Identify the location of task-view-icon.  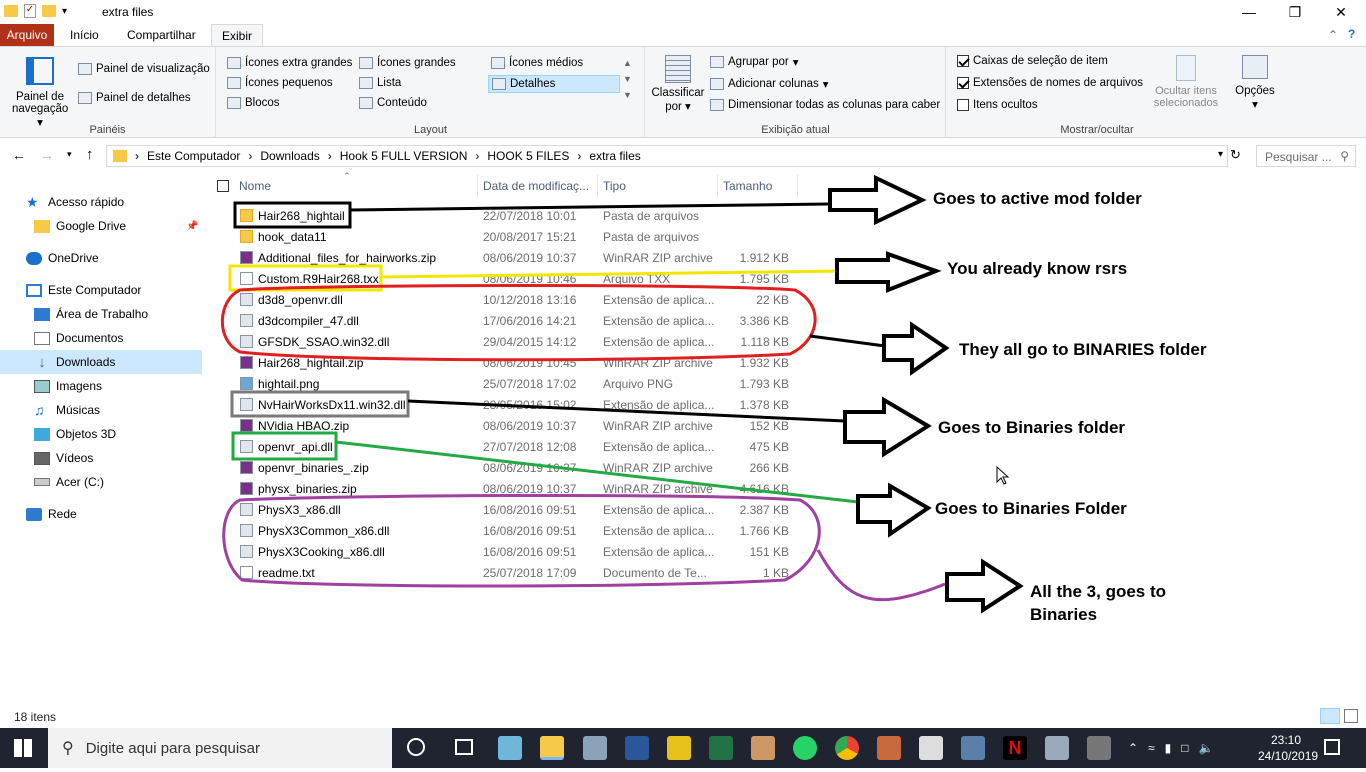
(464, 747).